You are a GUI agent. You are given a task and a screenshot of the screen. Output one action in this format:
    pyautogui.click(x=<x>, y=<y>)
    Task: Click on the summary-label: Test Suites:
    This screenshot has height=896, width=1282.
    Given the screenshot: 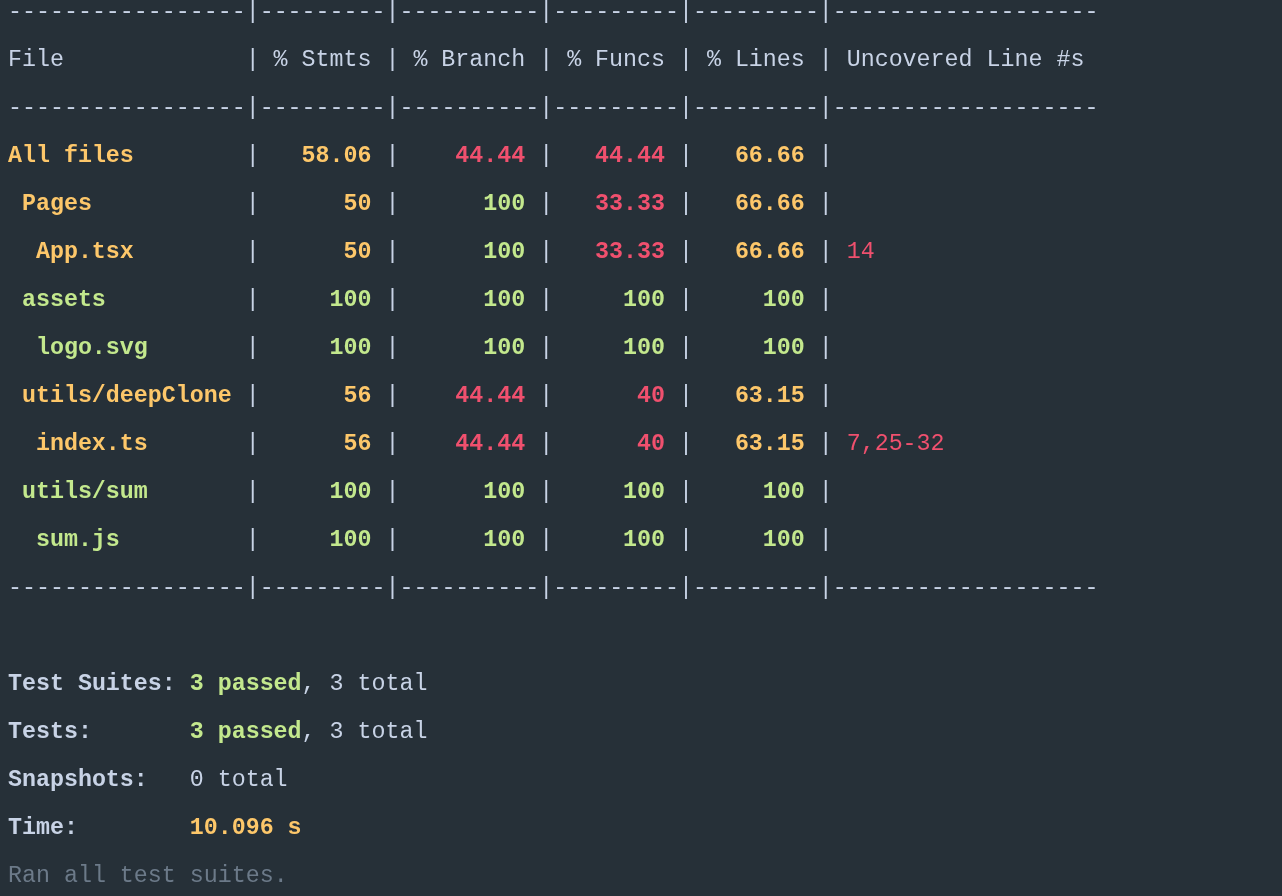 What is the action you would take?
    pyautogui.click(x=92, y=684)
    